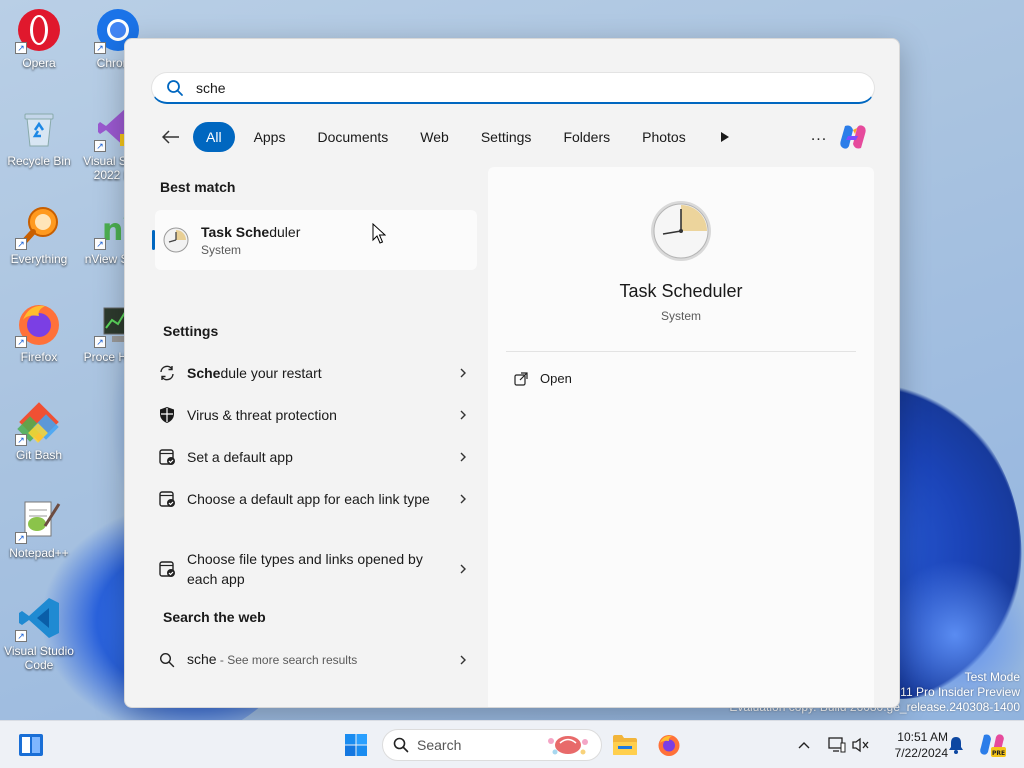 The height and width of the screenshot is (768, 1024). Describe the element at coordinates (681, 231) in the screenshot. I see `task-scheduler-icon` at that location.